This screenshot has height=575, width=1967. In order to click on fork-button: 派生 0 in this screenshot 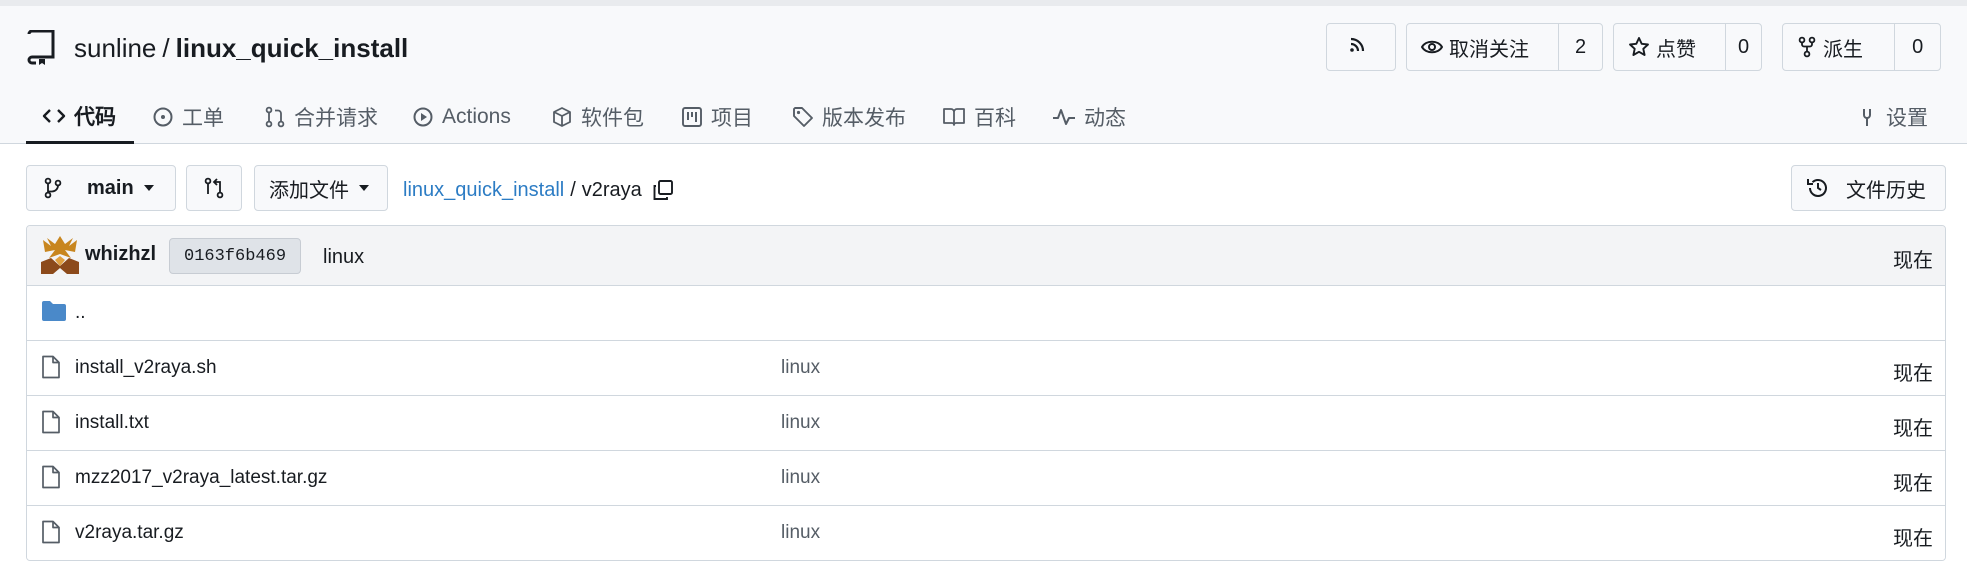, I will do `click(1861, 47)`.